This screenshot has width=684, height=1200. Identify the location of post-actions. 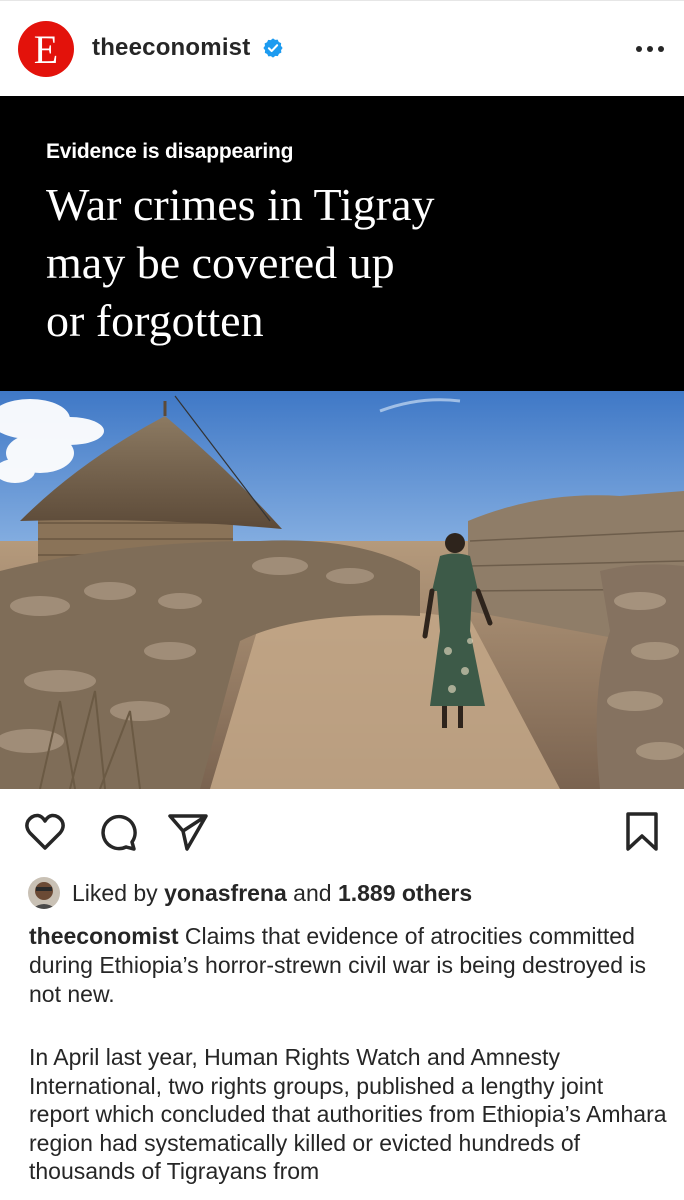
(342, 831).